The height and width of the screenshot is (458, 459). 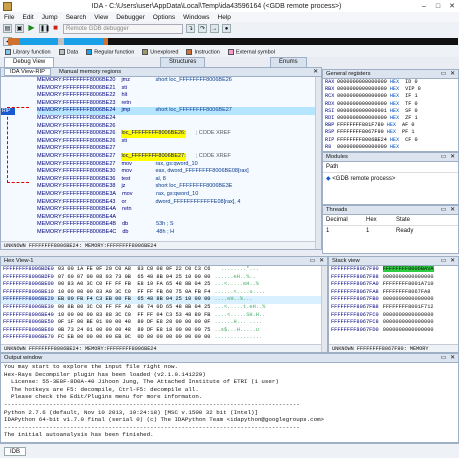 I want to click on disasm-line: MEMORY:FFFFFFFF8006BE4A retn, so click(x=179, y=210).